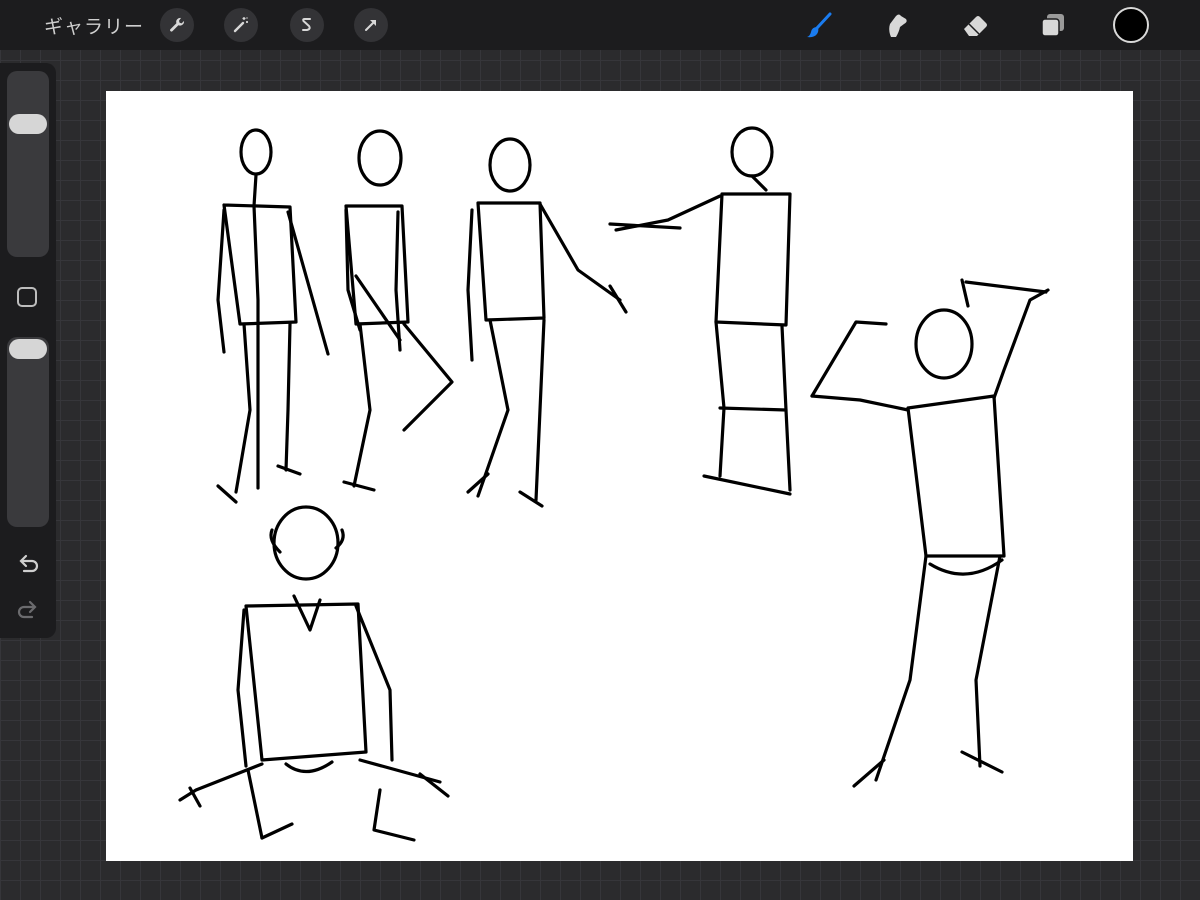  I want to click on selection-icon, so click(307, 25).